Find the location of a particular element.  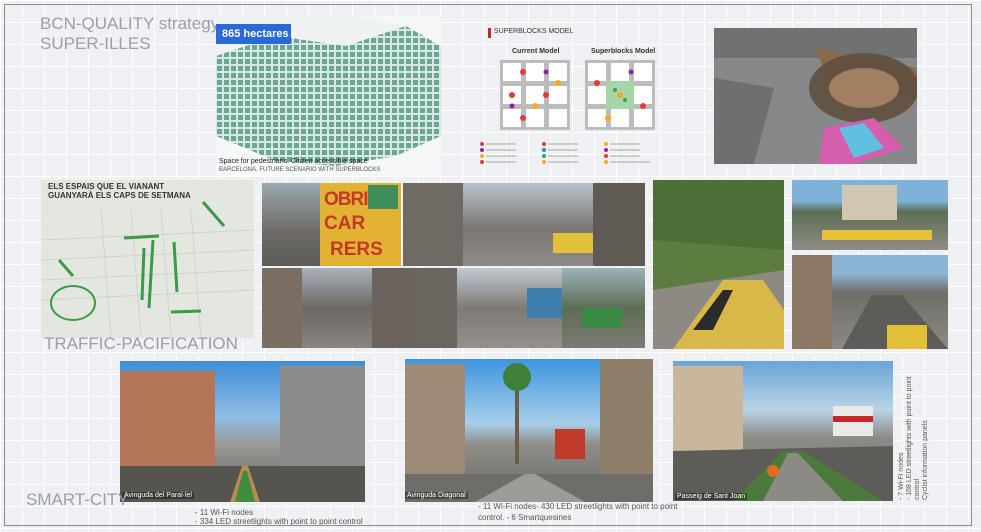

poster-line-2: CAR is located at coordinates (345, 223).